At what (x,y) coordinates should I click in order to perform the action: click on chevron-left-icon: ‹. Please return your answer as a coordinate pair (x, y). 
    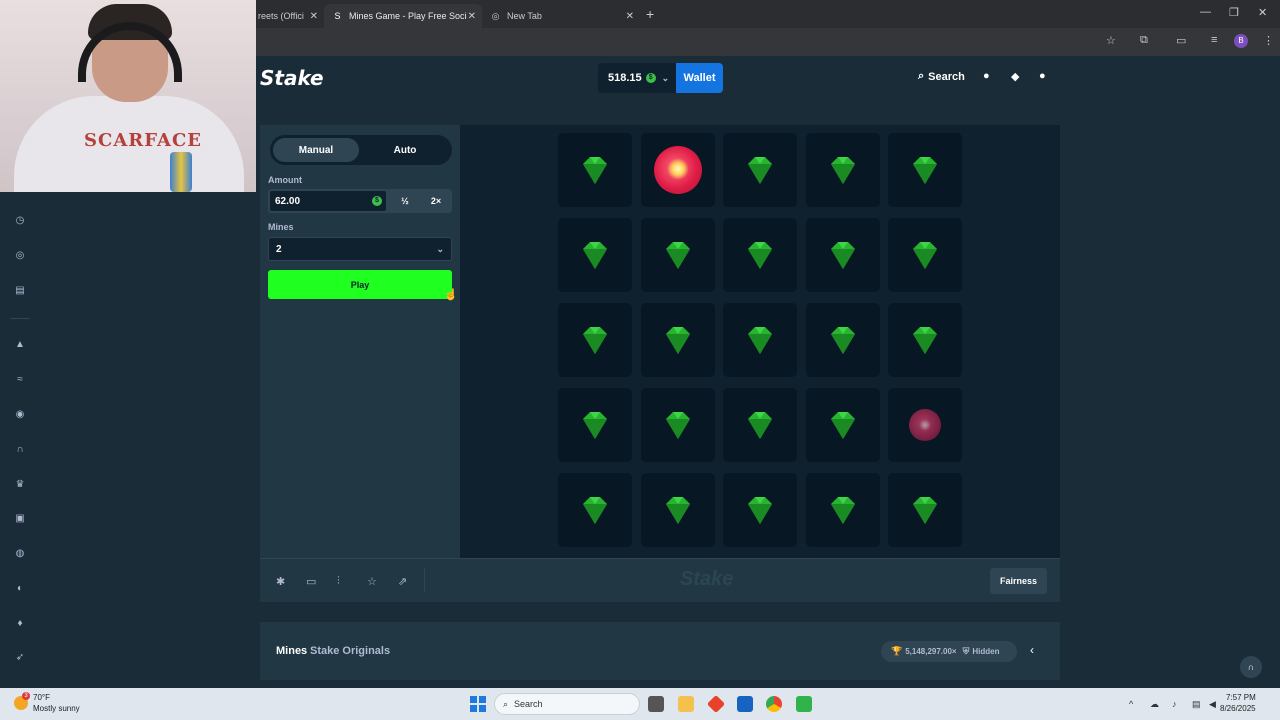
    Looking at the image, I should click on (1032, 650).